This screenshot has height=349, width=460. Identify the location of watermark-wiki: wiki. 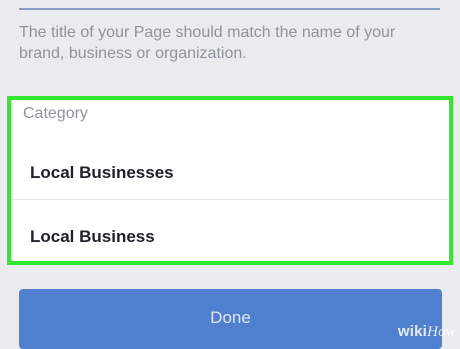
(412, 331).